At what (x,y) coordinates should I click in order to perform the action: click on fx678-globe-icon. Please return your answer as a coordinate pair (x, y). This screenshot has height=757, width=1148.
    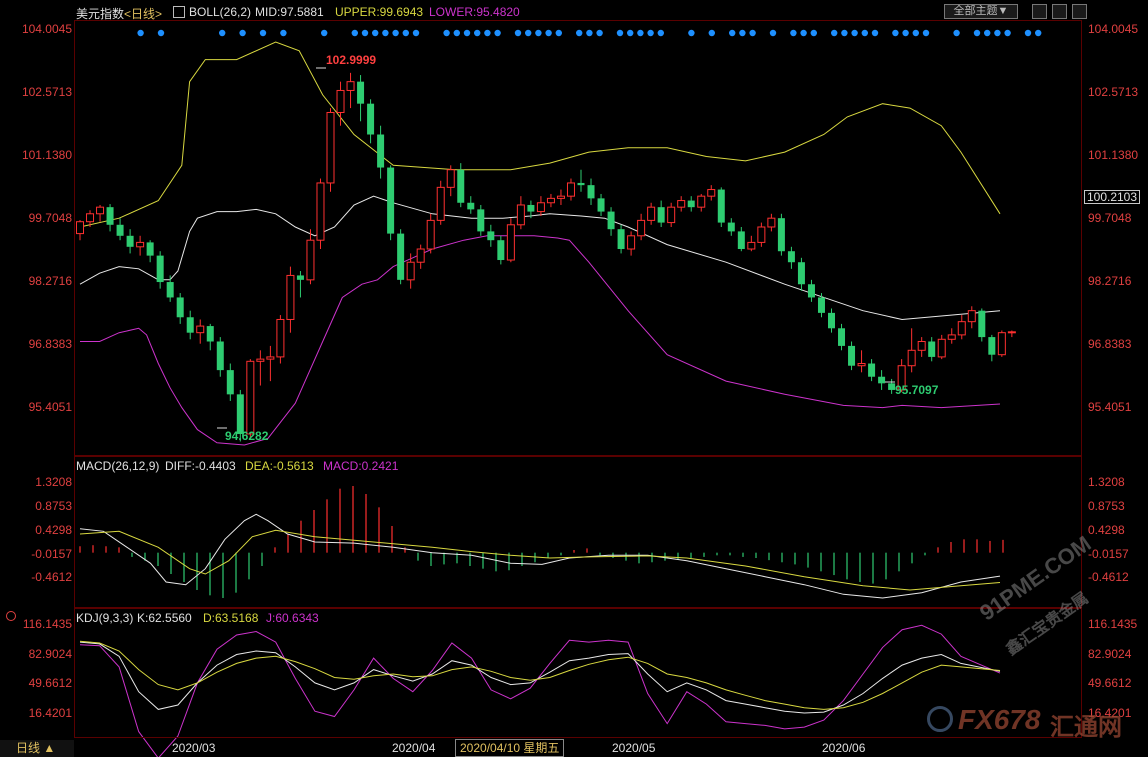
    Looking at the image, I should click on (940, 719).